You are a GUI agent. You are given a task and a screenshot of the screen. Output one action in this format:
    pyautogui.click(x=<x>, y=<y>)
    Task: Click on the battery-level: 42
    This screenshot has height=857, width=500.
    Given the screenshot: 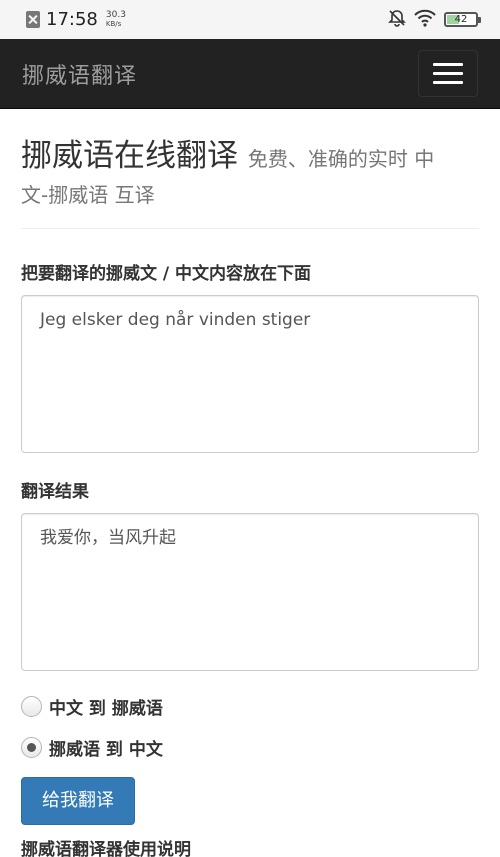 What is the action you would take?
    pyautogui.click(x=461, y=19)
    